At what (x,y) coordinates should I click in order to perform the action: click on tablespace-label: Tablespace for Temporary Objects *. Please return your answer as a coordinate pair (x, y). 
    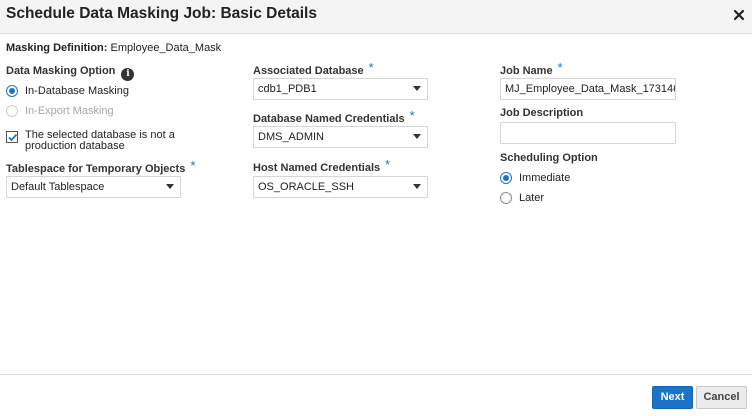
    Looking at the image, I should click on (101, 166).